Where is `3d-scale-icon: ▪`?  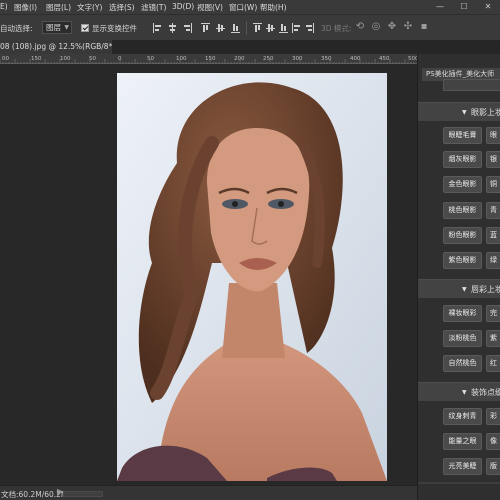 3d-scale-icon: ▪ is located at coordinates (424, 27).